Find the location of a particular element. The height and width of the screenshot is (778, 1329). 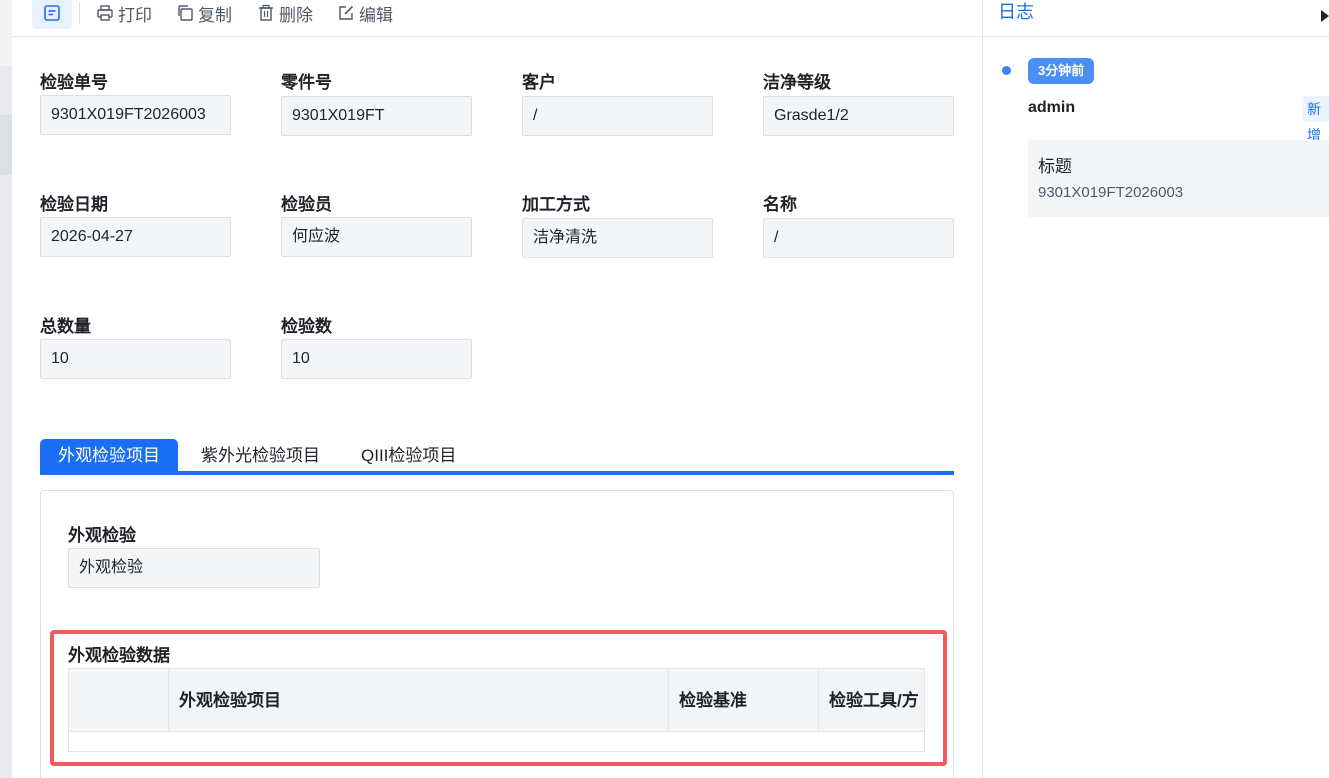

form-view-button is located at coordinates (52, 14).